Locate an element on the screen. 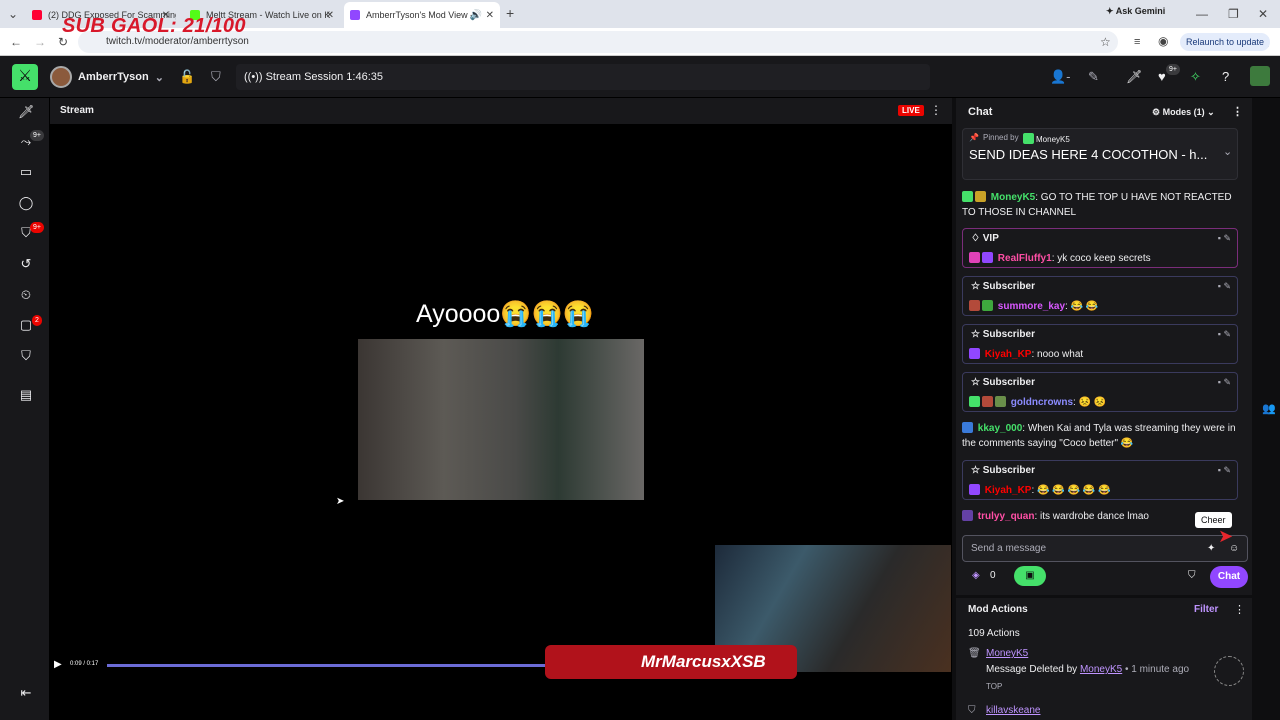 Image resolution: width=1280 pixels, height=720 pixels. cheer-icon: ✦ is located at coordinates (1211, 548).